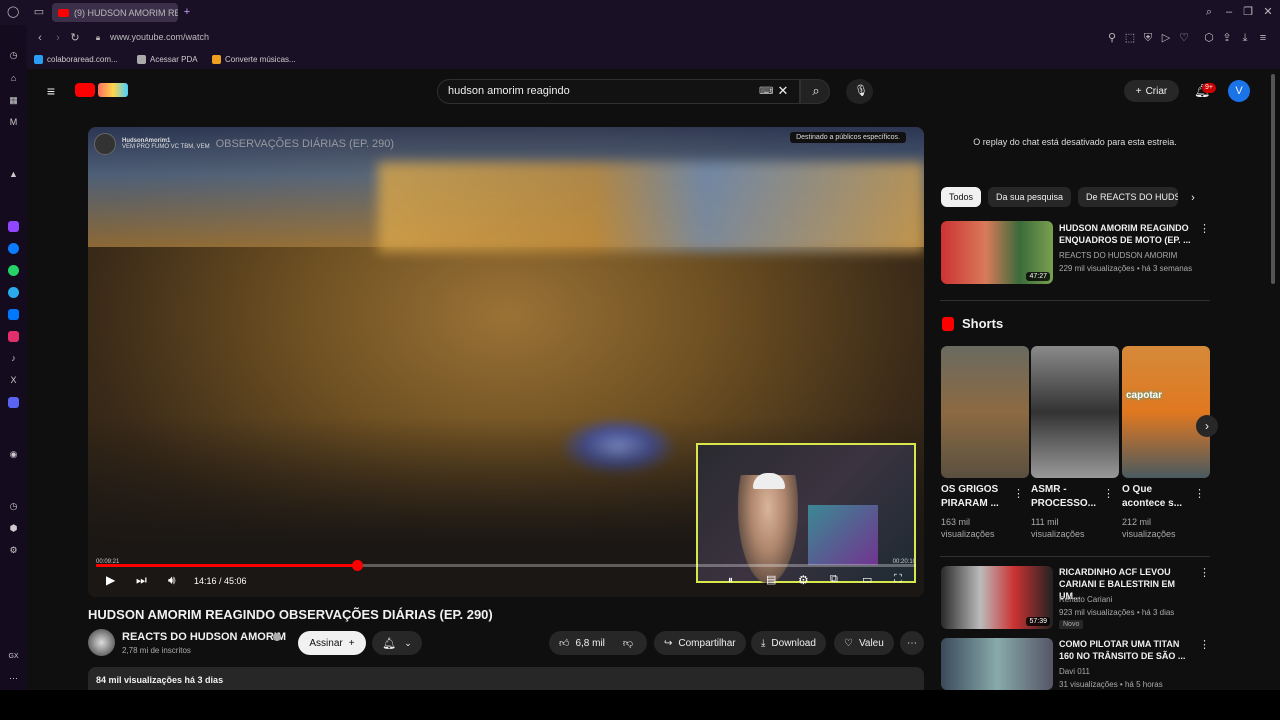 The image size is (1280, 720). I want to click on more-icon: ⋯, so click(13, 678).